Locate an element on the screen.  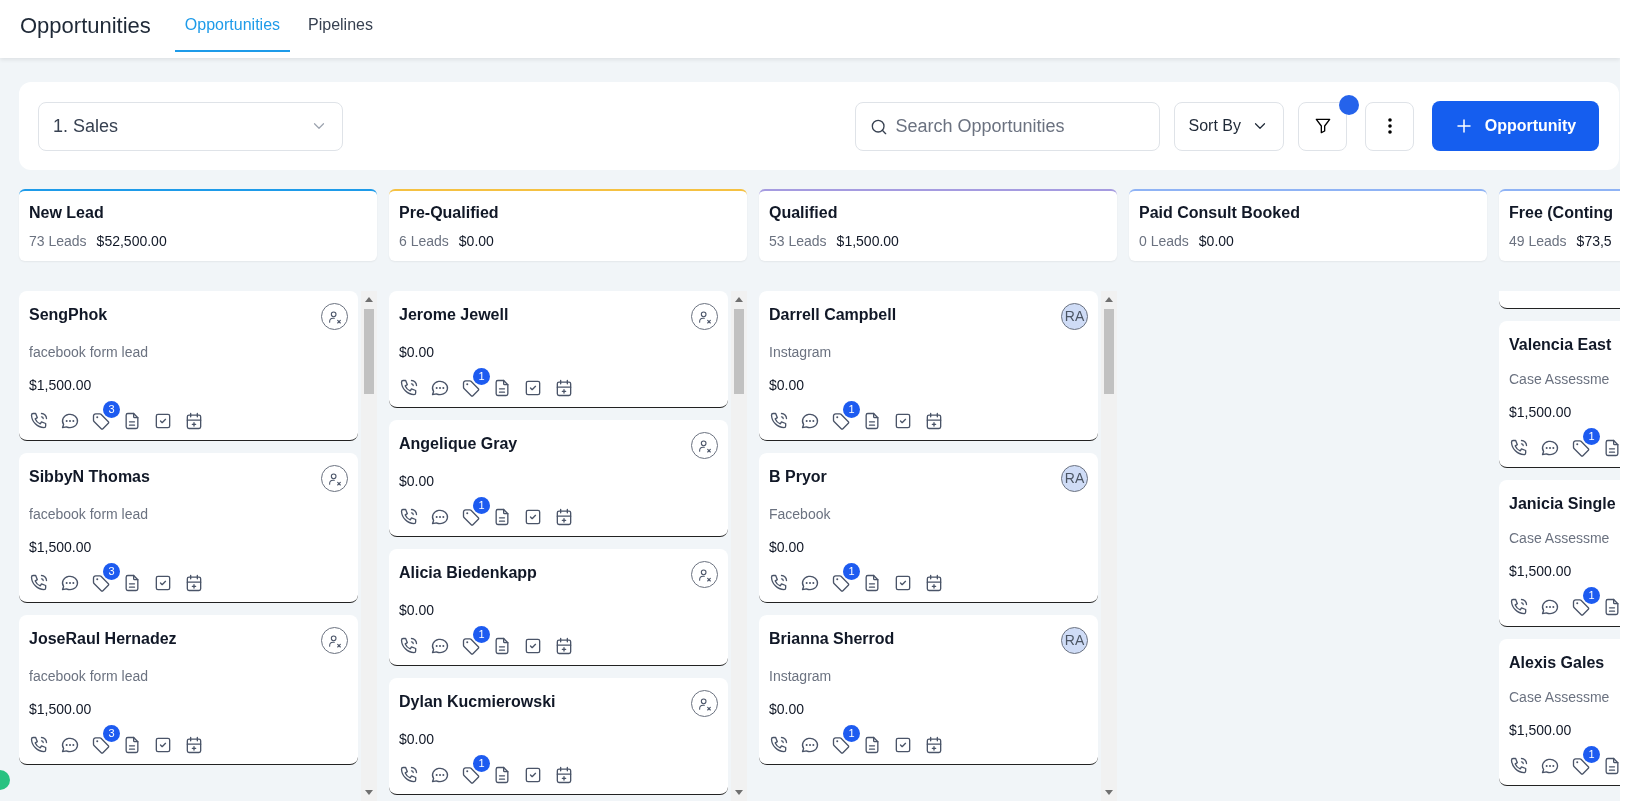
opportunity-card: Darrell Campbell RA Instagram $0.00 1 is located at coordinates (929, 366).